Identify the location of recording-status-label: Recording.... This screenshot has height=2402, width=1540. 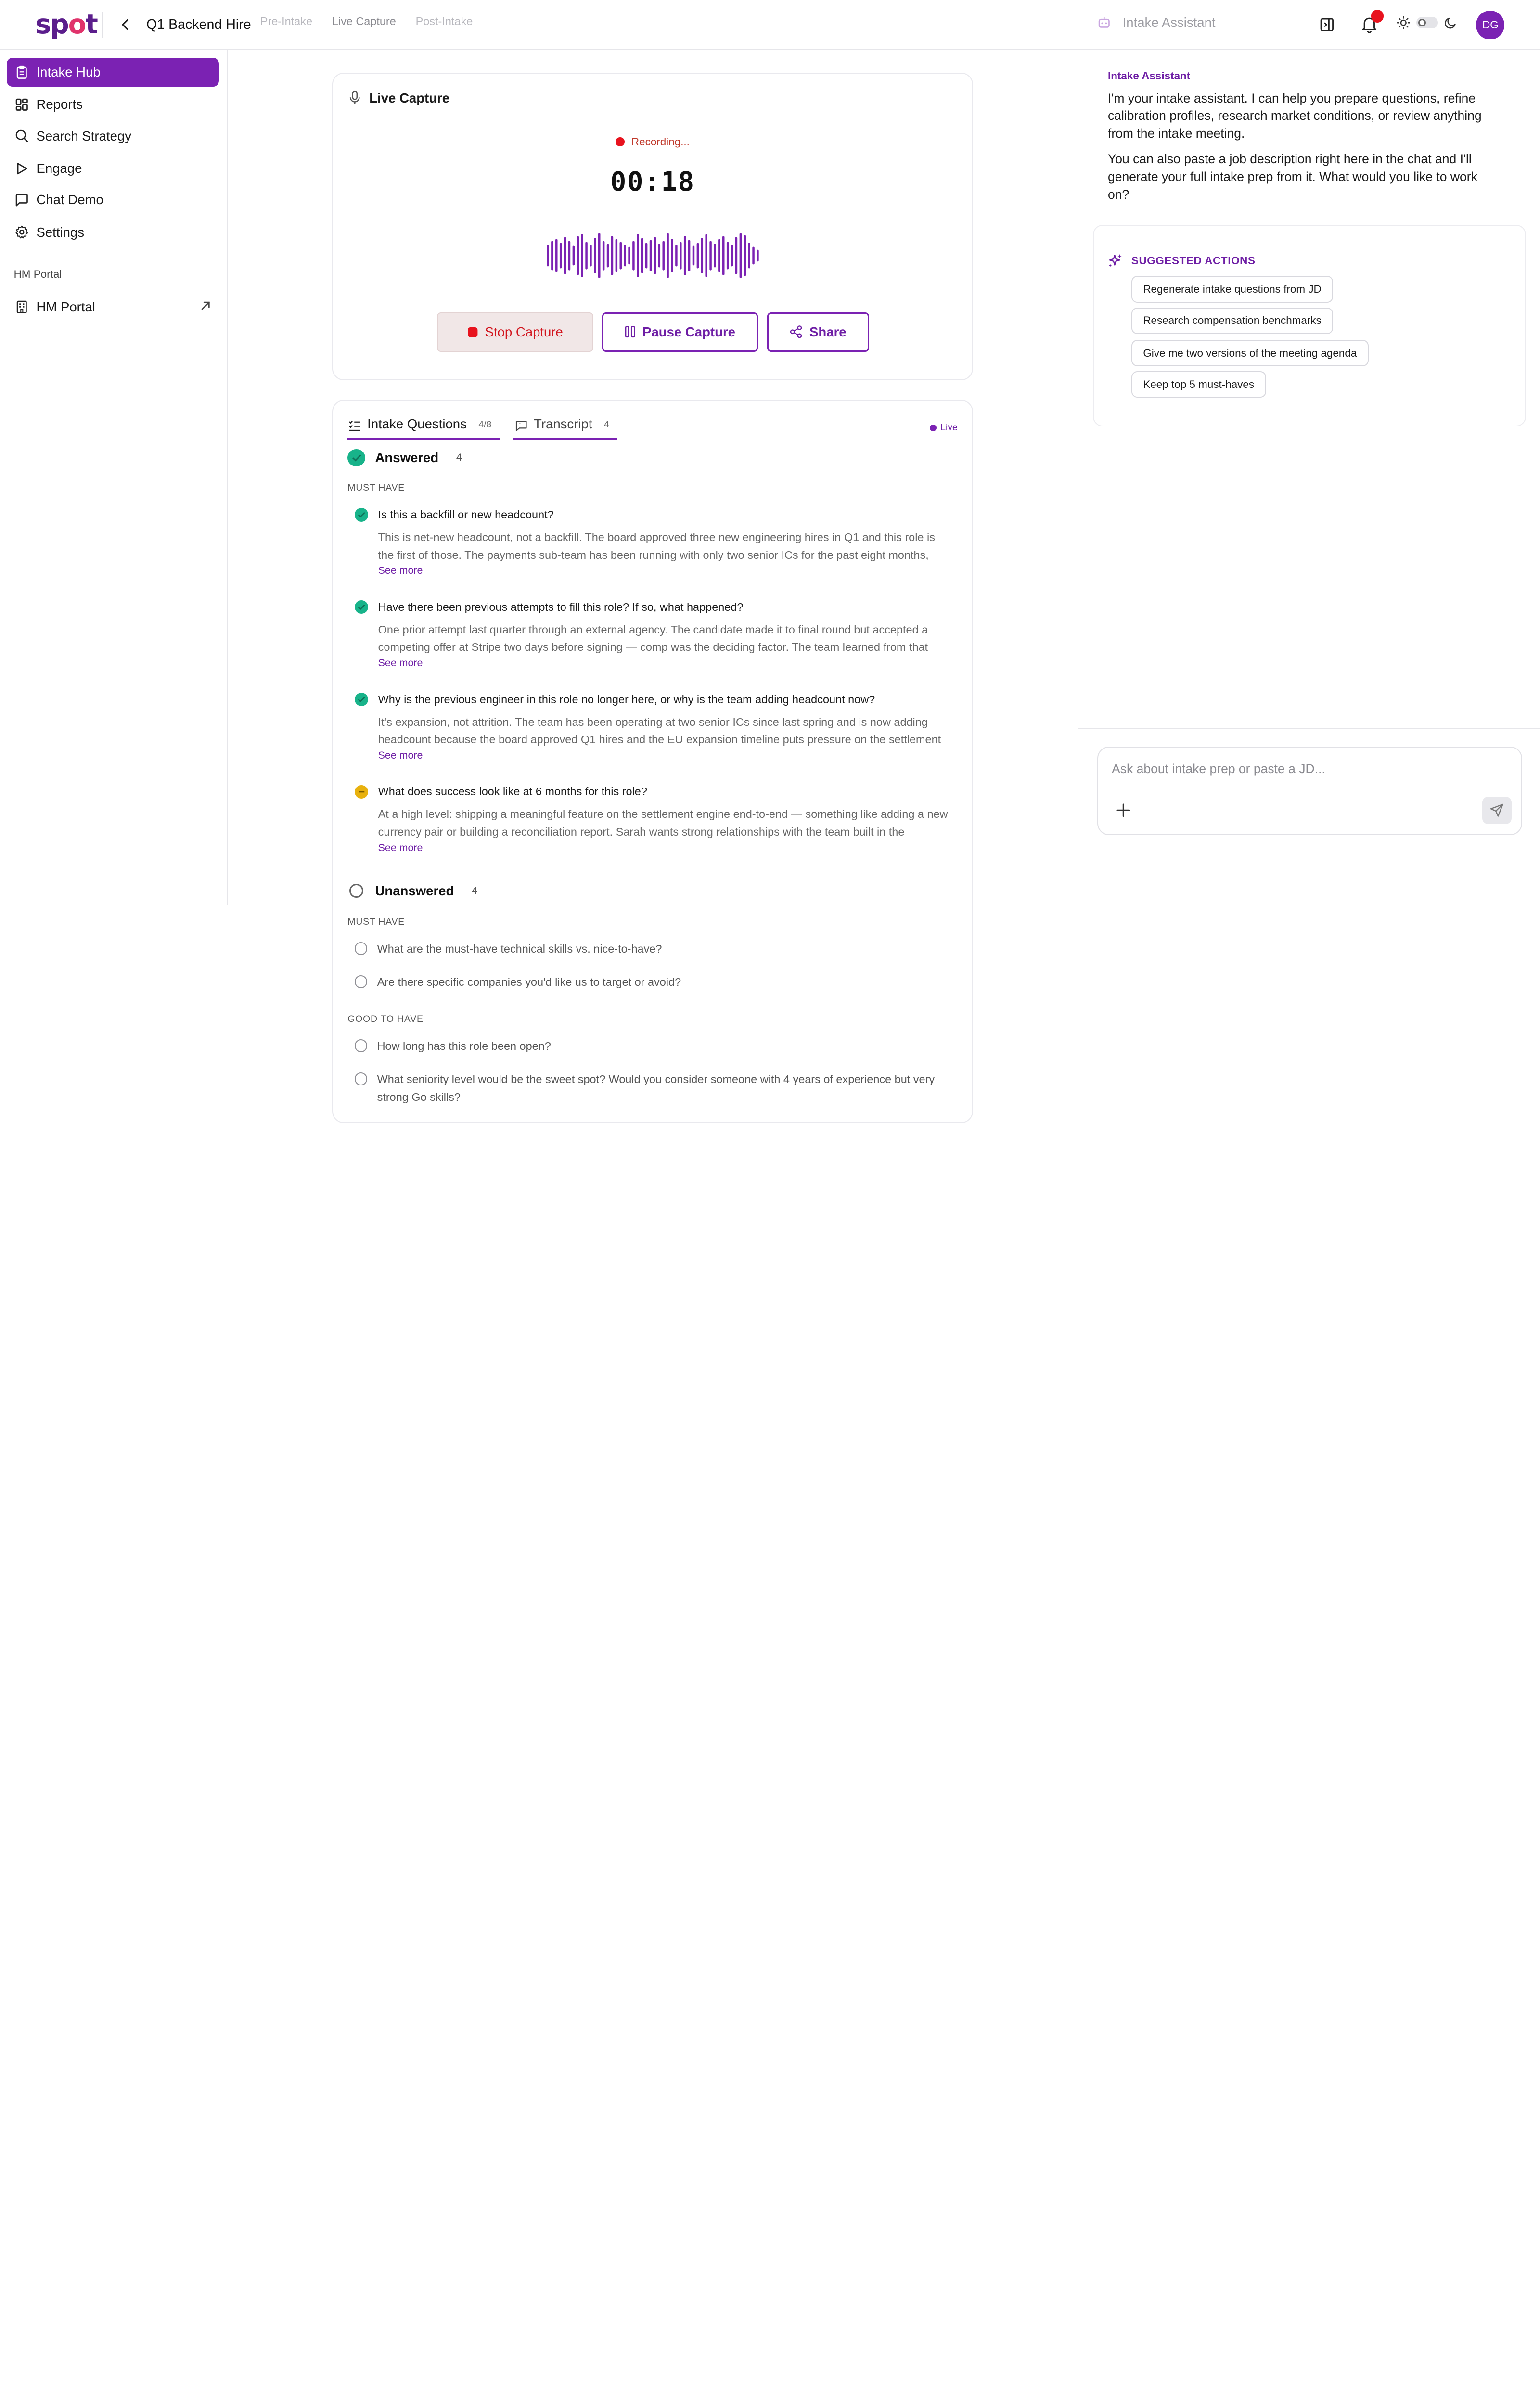
(660, 141).